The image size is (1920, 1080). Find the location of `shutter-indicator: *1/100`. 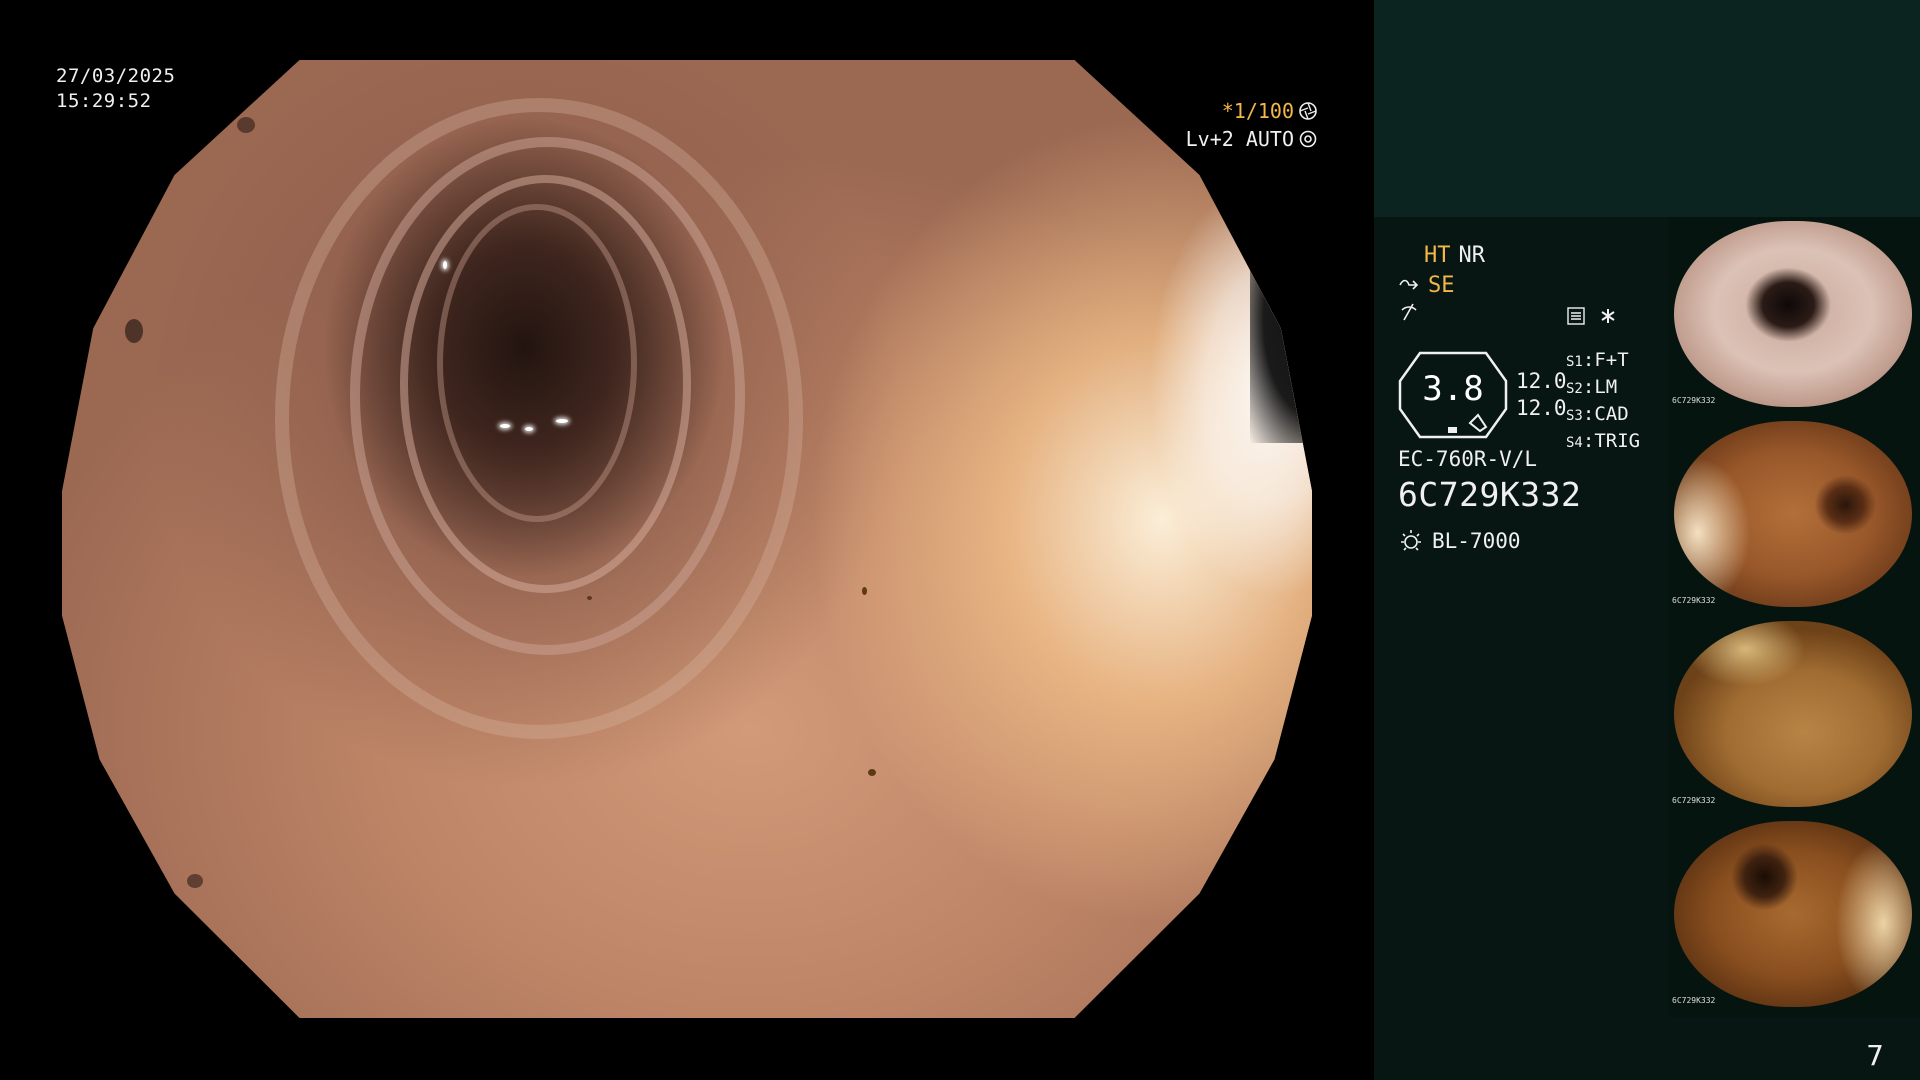

shutter-indicator: *1/100 is located at coordinates (1270, 111).